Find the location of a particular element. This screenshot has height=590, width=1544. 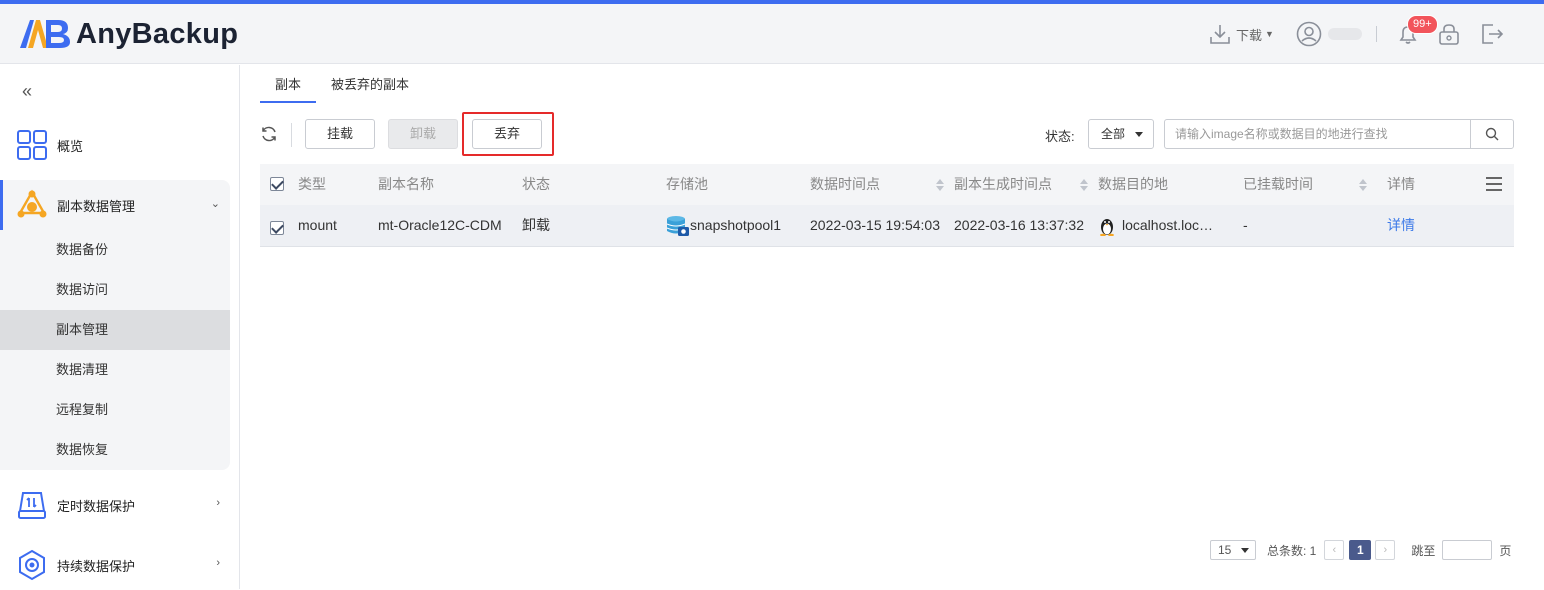

column-header-data-time: 数据时间点 is located at coordinates (880, 184).